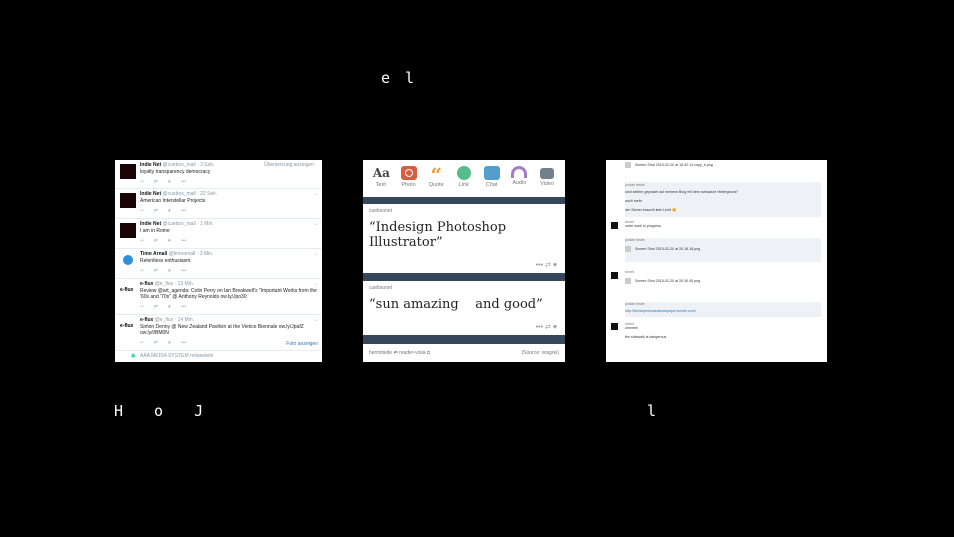 The height and width of the screenshot is (537, 954). What do you see at coordinates (160, 411) in the screenshot?
I see `overlay-bottom-left-text: H o J` at bounding box center [160, 411].